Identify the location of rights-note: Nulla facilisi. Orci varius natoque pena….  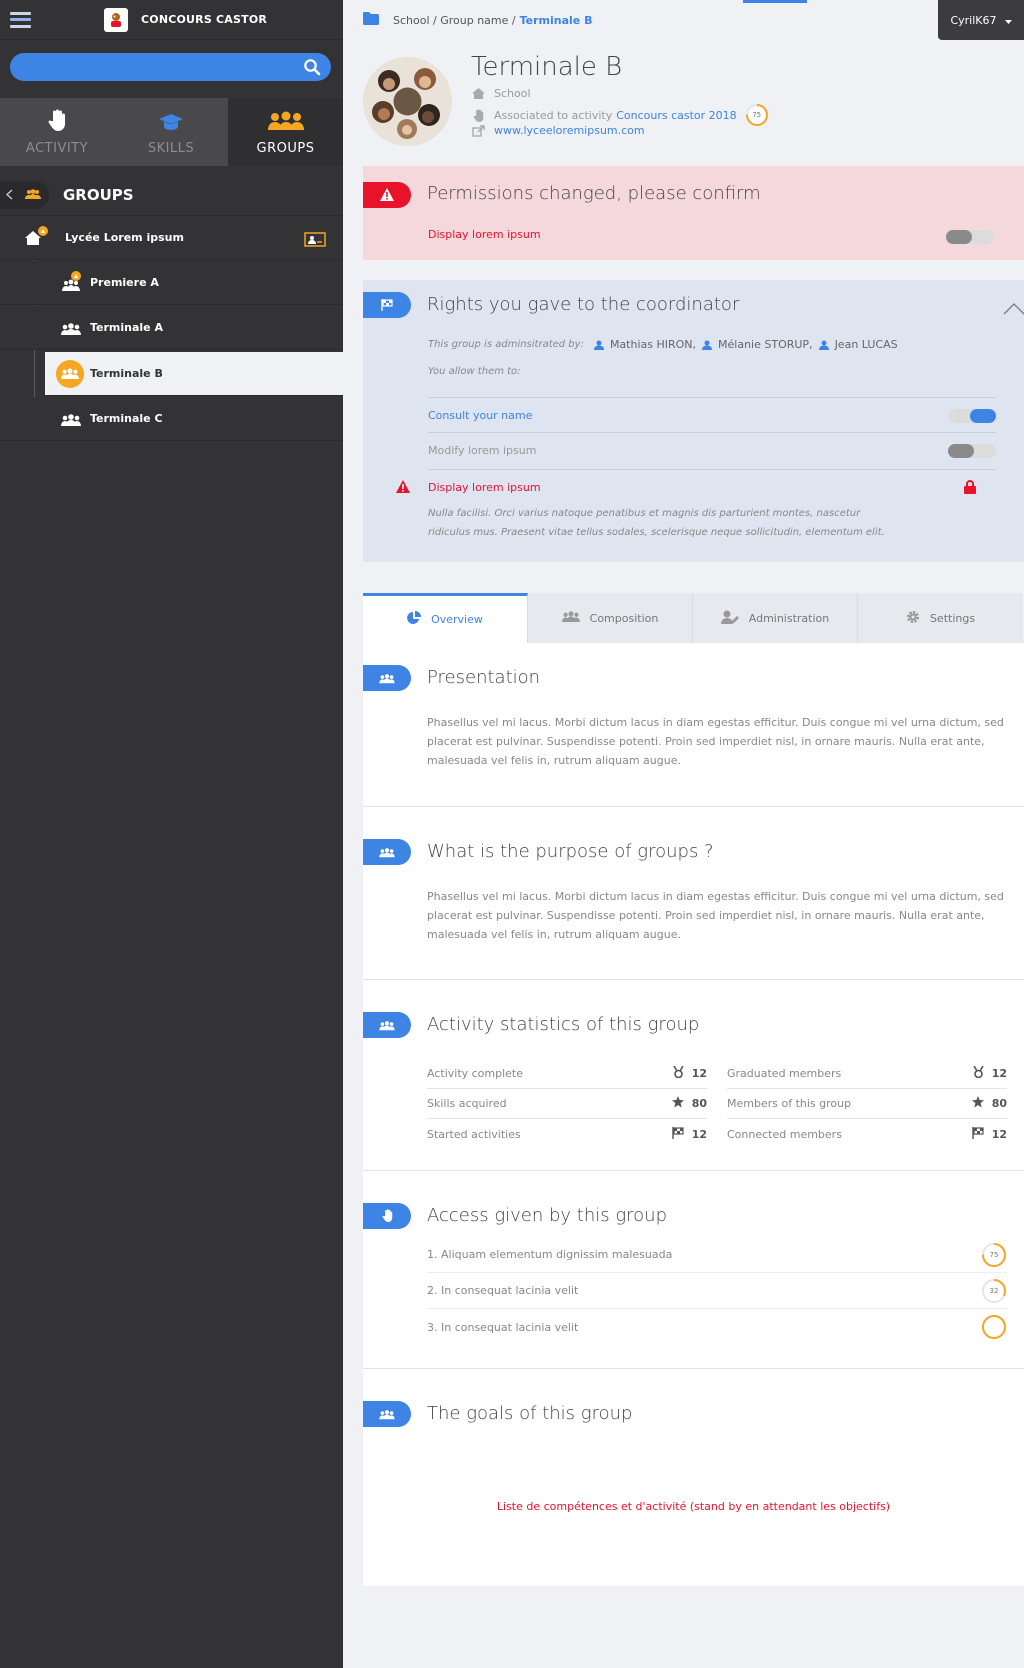
(656, 523).